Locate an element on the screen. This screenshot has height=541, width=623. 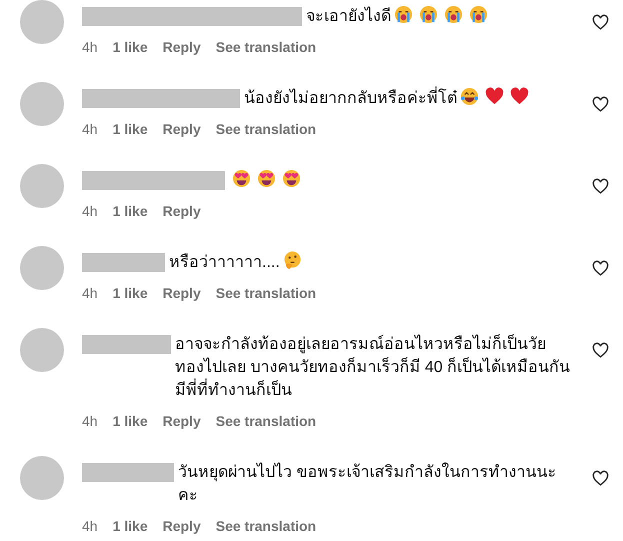
comment-text: วันหยุดผ่านไปไว ขอพระเจ้าเสริมกำลังในการทำงานนะคะ is located at coordinates (367, 484).